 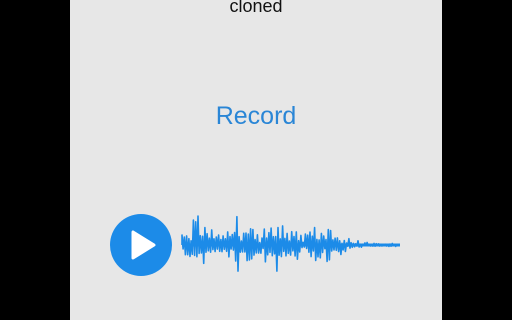 What do you see at coordinates (143, 245) in the screenshot?
I see `play-icon` at bounding box center [143, 245].